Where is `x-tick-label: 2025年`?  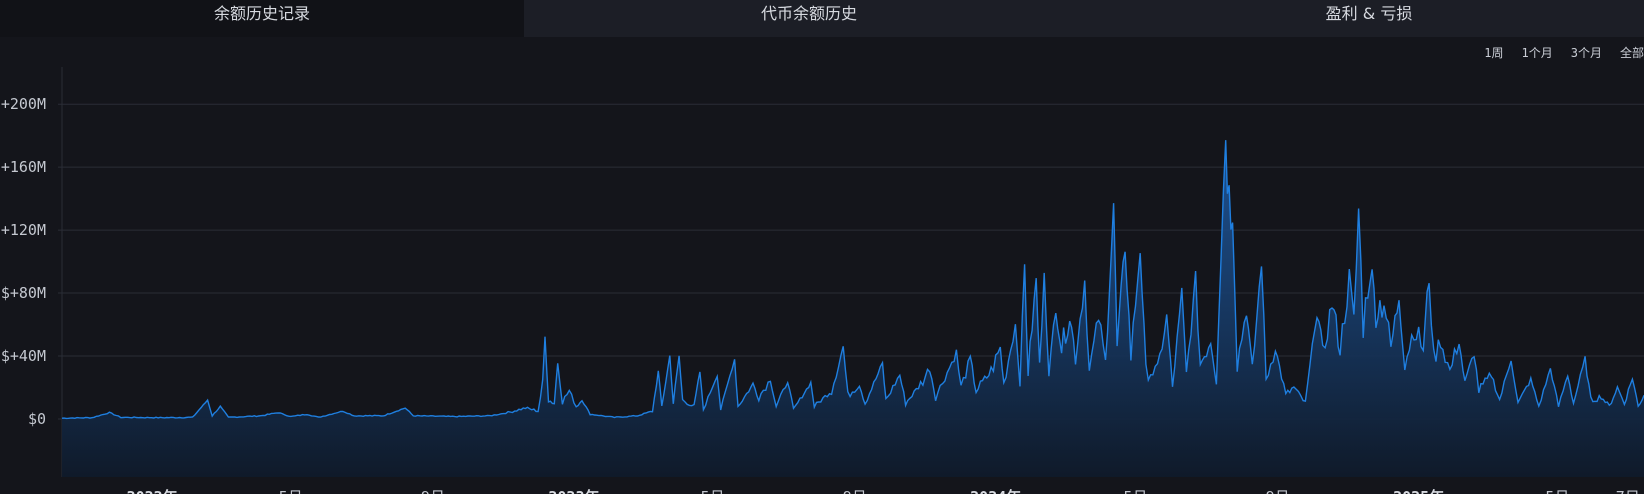 x-tick-label: 2025年 is located at coordinates (1418, 491).